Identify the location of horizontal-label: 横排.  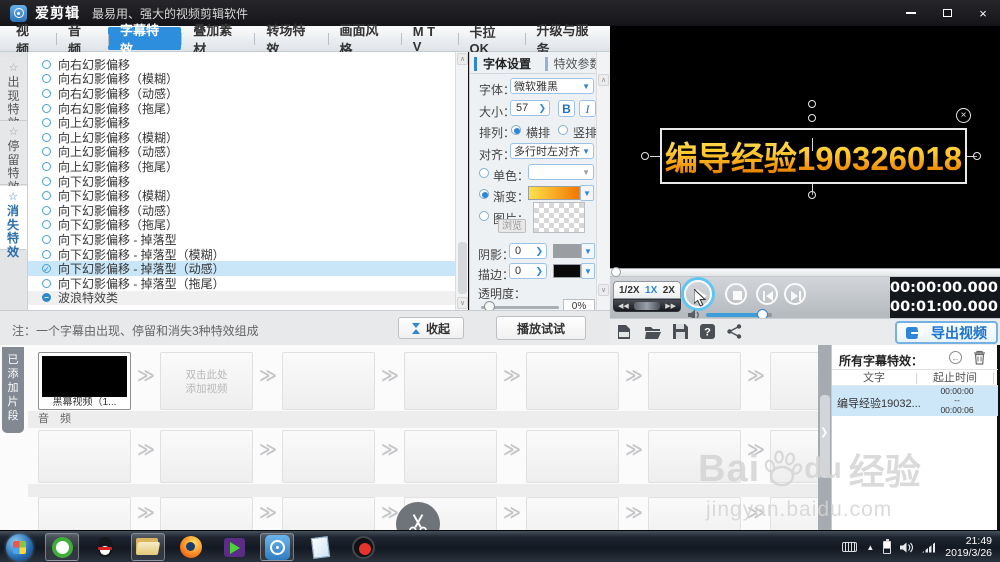
(538, 132).